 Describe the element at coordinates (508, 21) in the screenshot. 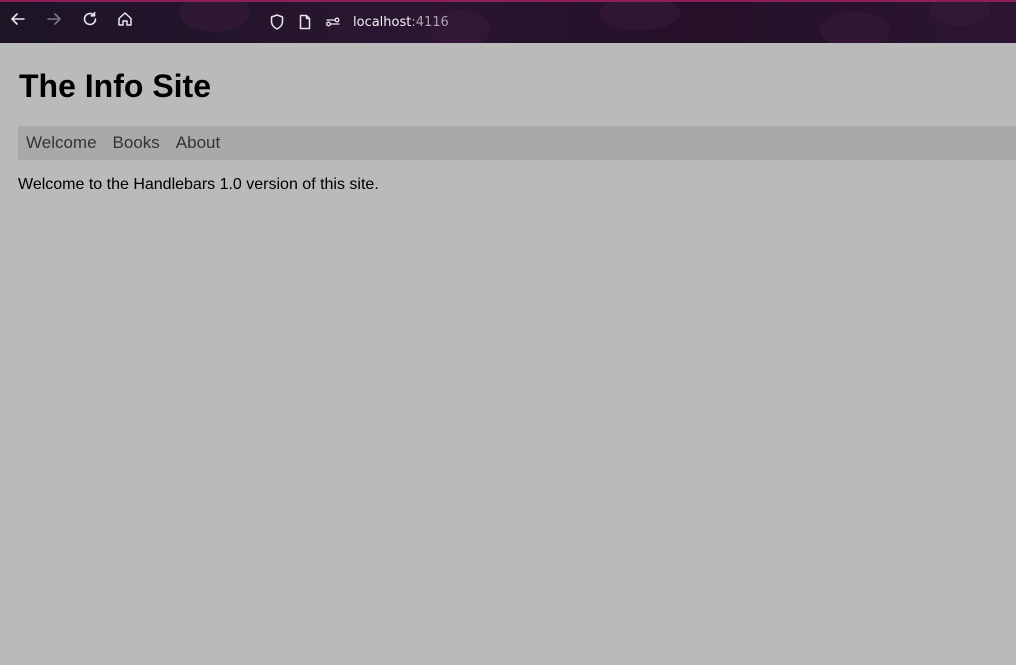

I see `browser-toolbar: localhost:4116` at that location.